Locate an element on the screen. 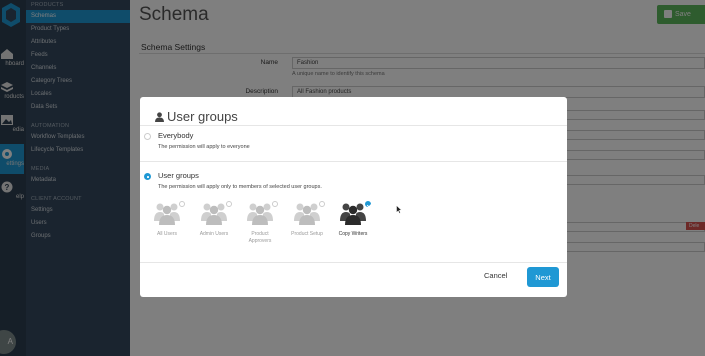 The image size is (705, 356). group-product-setup: Product Setup is located at coordinates (307, 219).